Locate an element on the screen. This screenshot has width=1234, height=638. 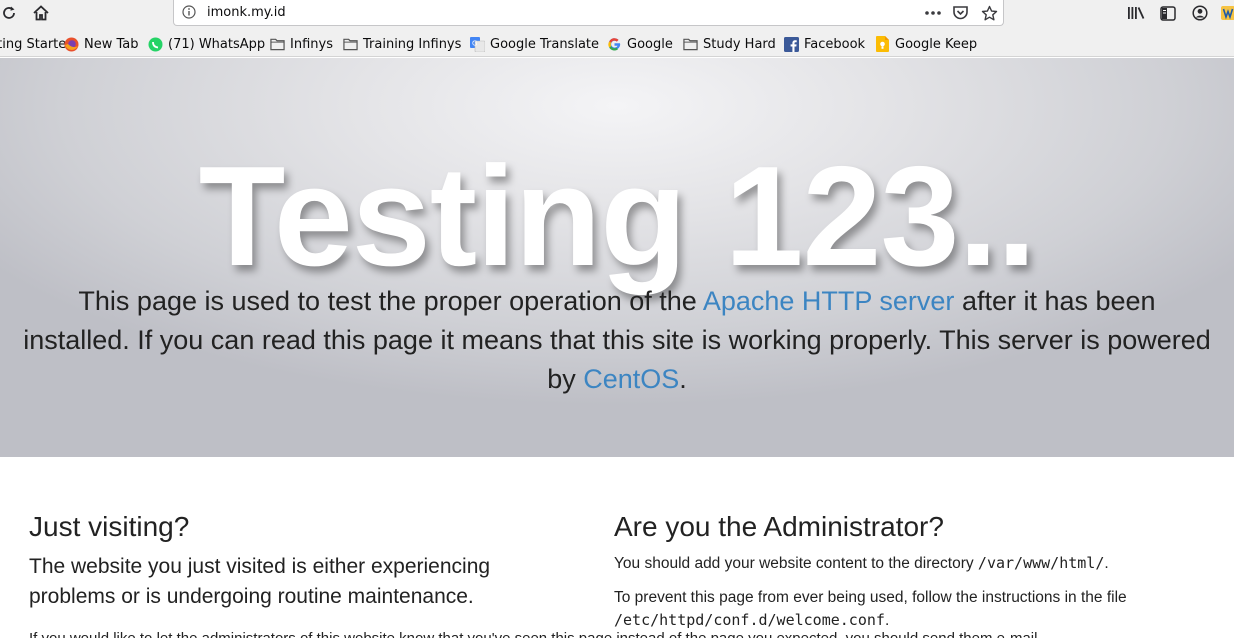
bookmark-folder-study-hard: Study Hard is located at coordinates (729, 44).